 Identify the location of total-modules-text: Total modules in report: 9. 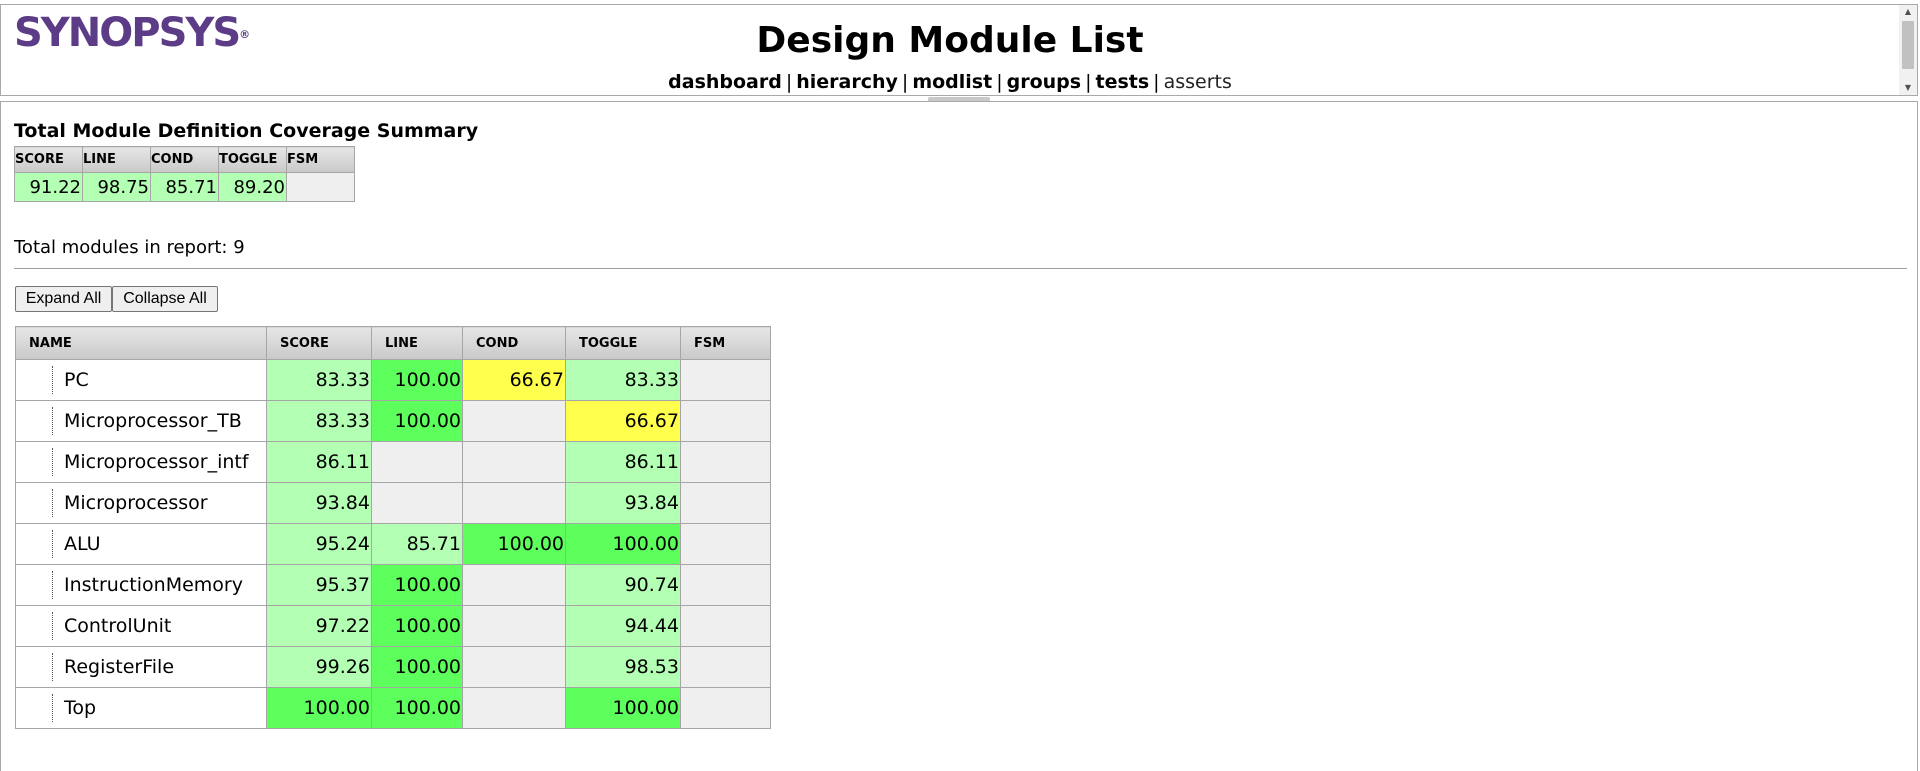
(129, 247).